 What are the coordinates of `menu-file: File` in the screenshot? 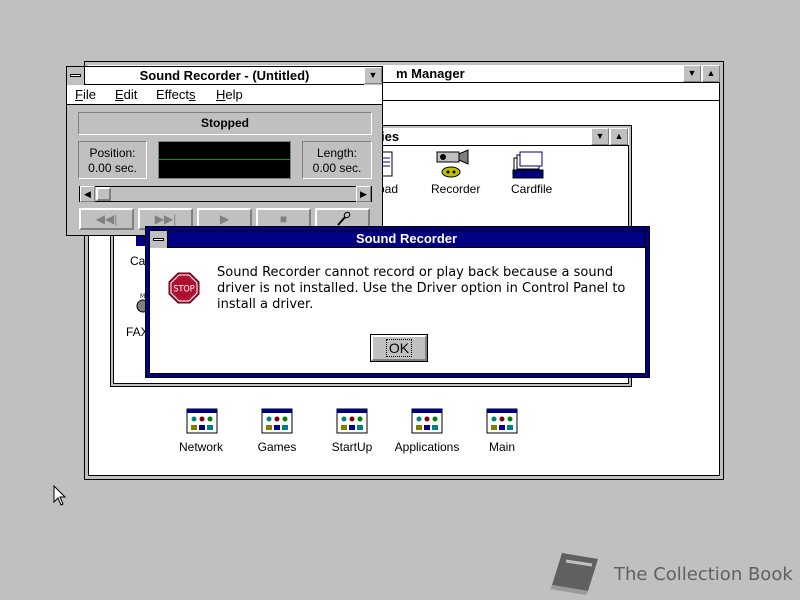 It's located at (85, 94).